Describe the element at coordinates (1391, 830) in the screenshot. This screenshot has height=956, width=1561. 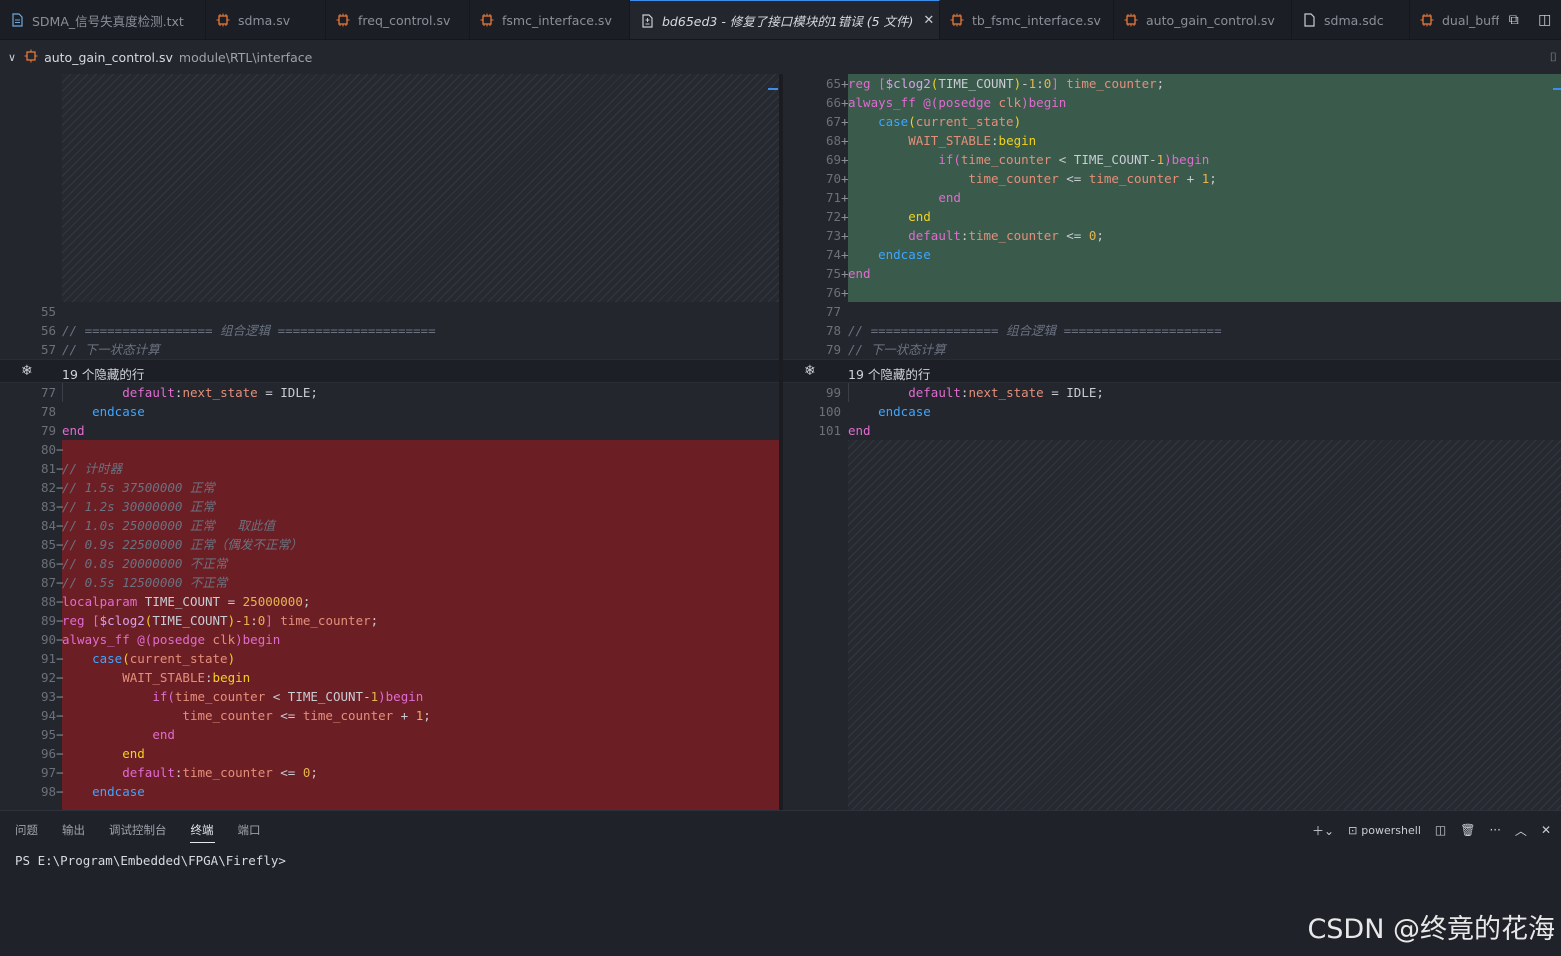
I see `shell-label: powershell` at that location.